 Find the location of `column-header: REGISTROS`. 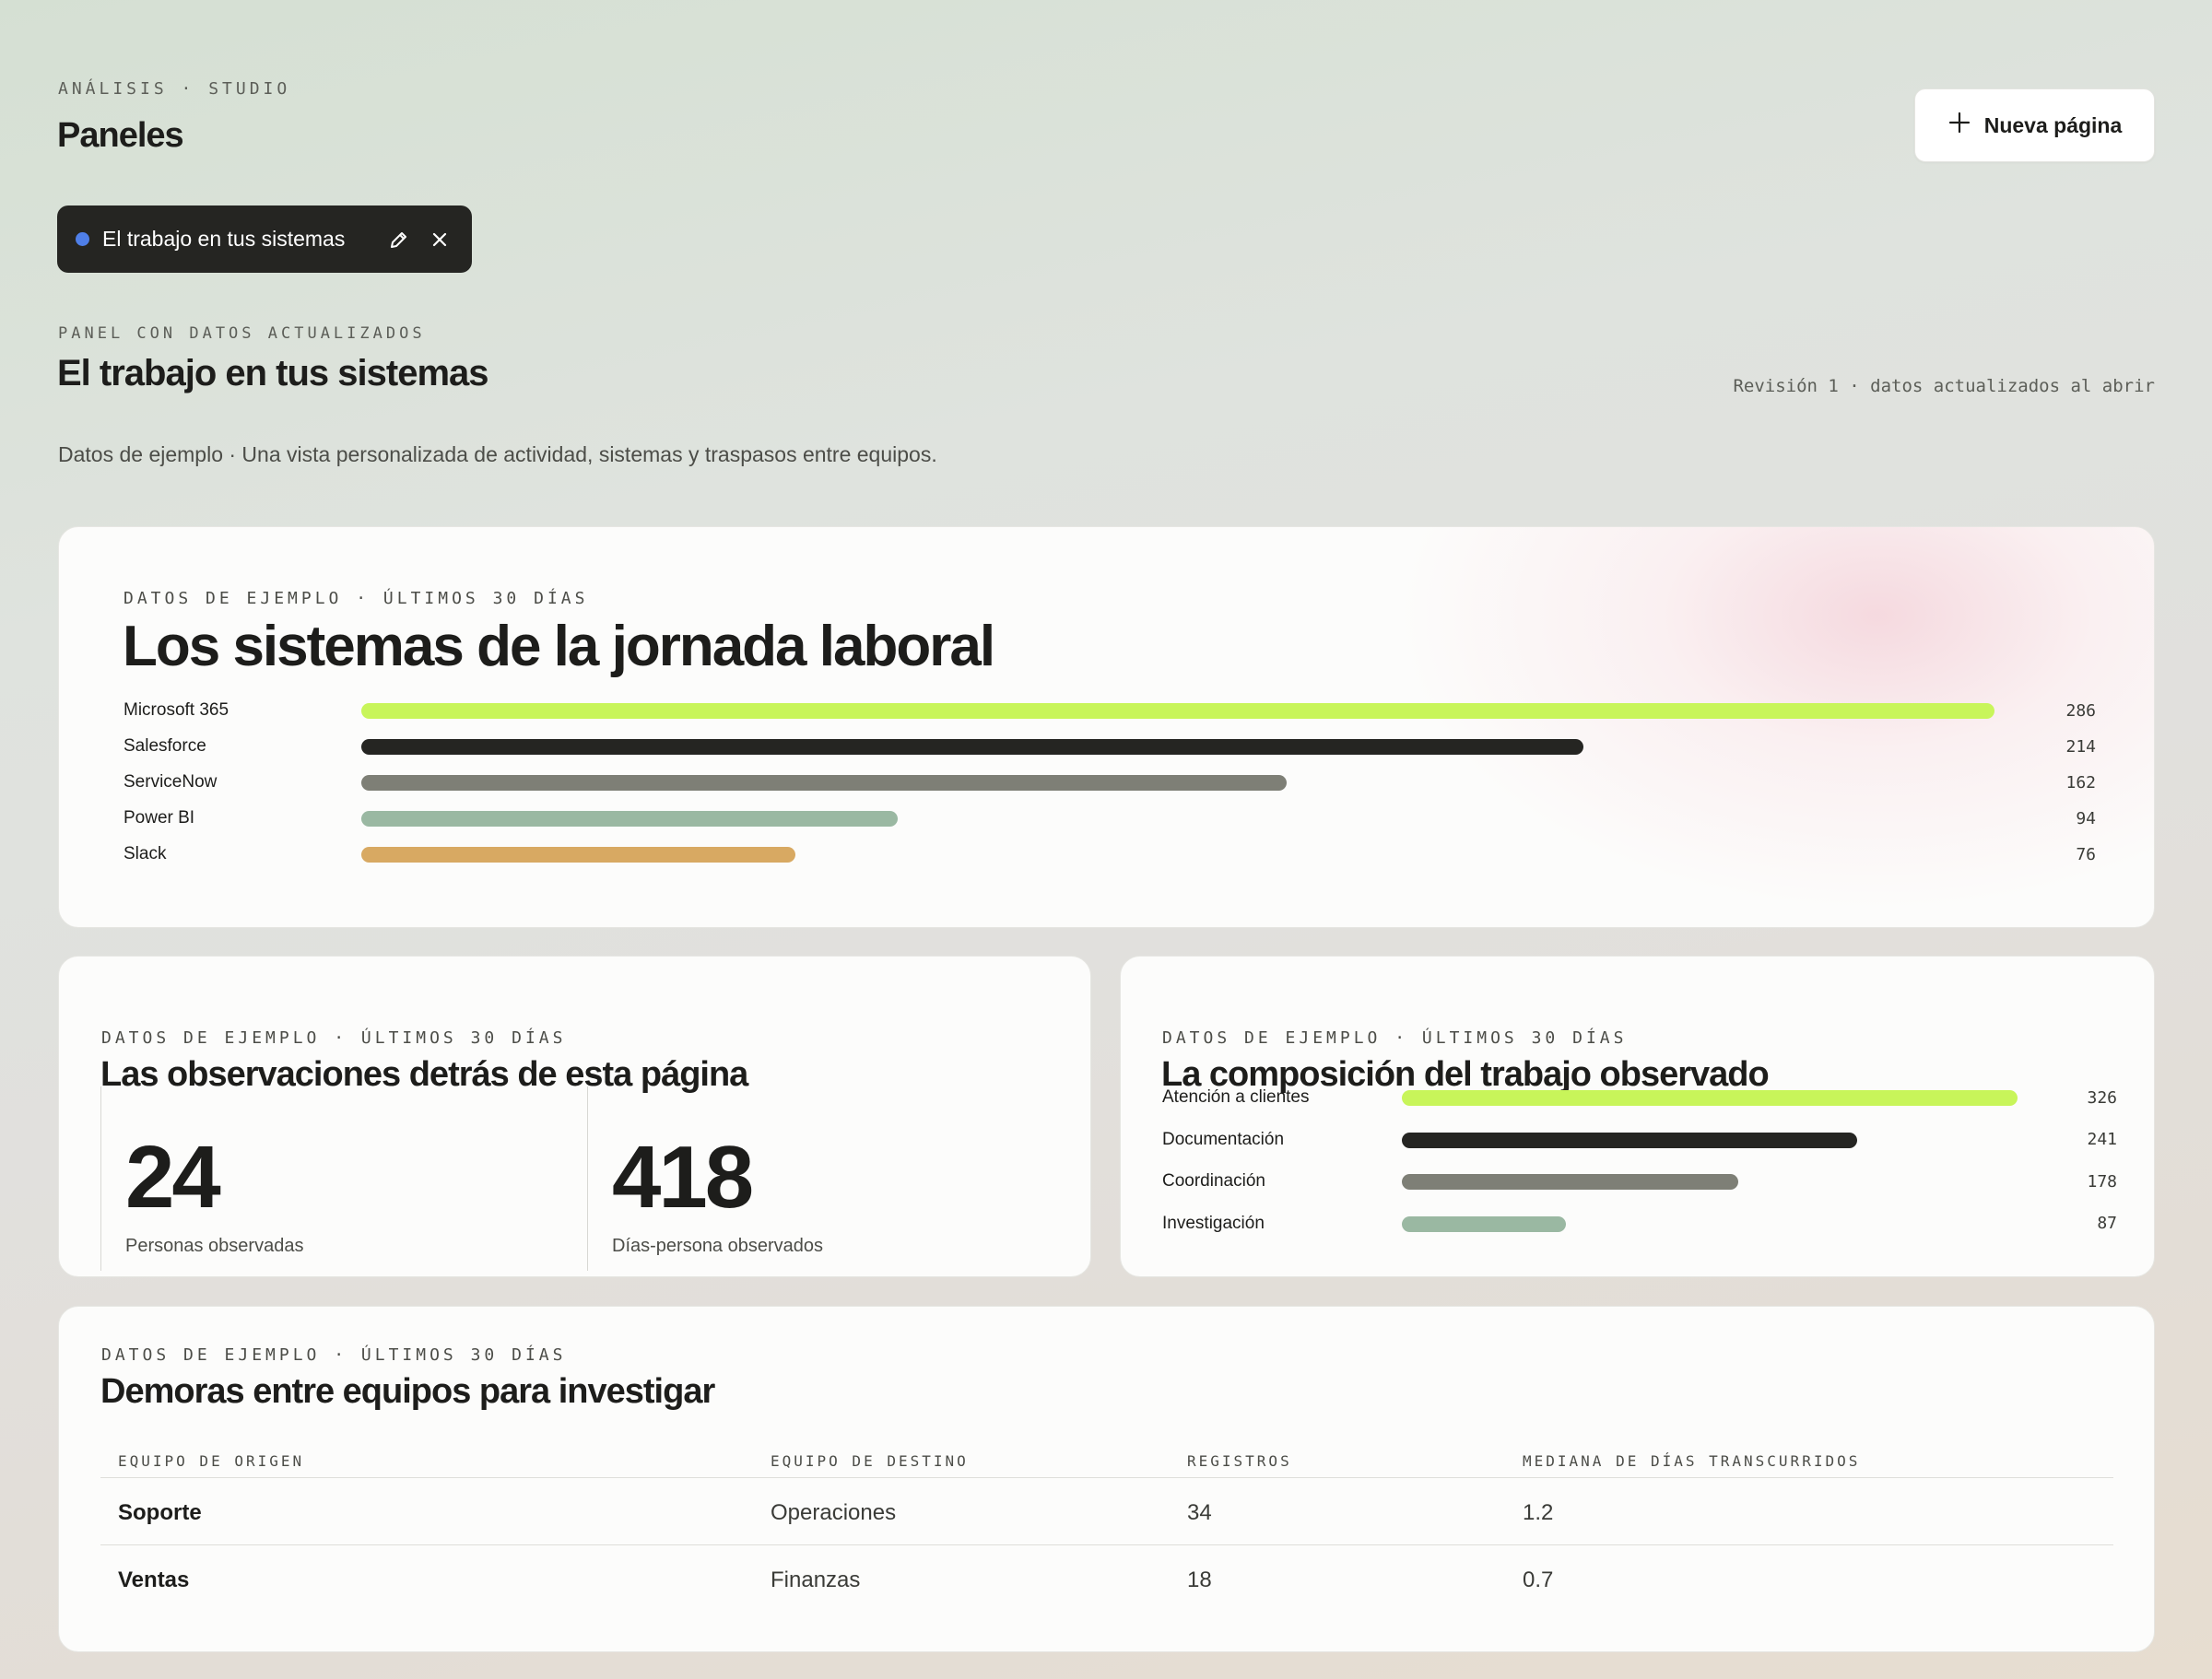

column-header: REGISTROS is located at coordinates (1239, 1461).